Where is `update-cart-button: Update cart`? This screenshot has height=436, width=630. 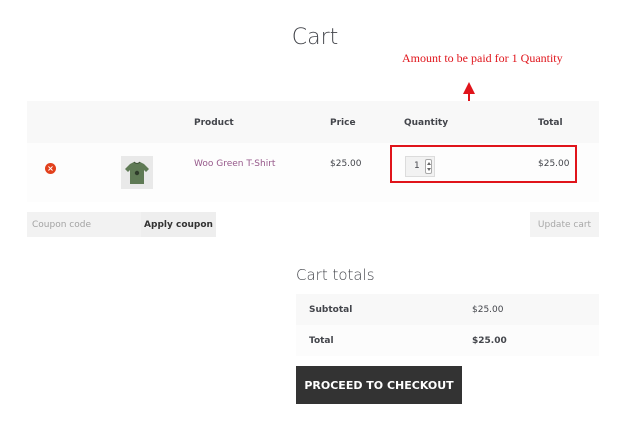
update-cart-button: Update cart is located at coordinates (564, 224).